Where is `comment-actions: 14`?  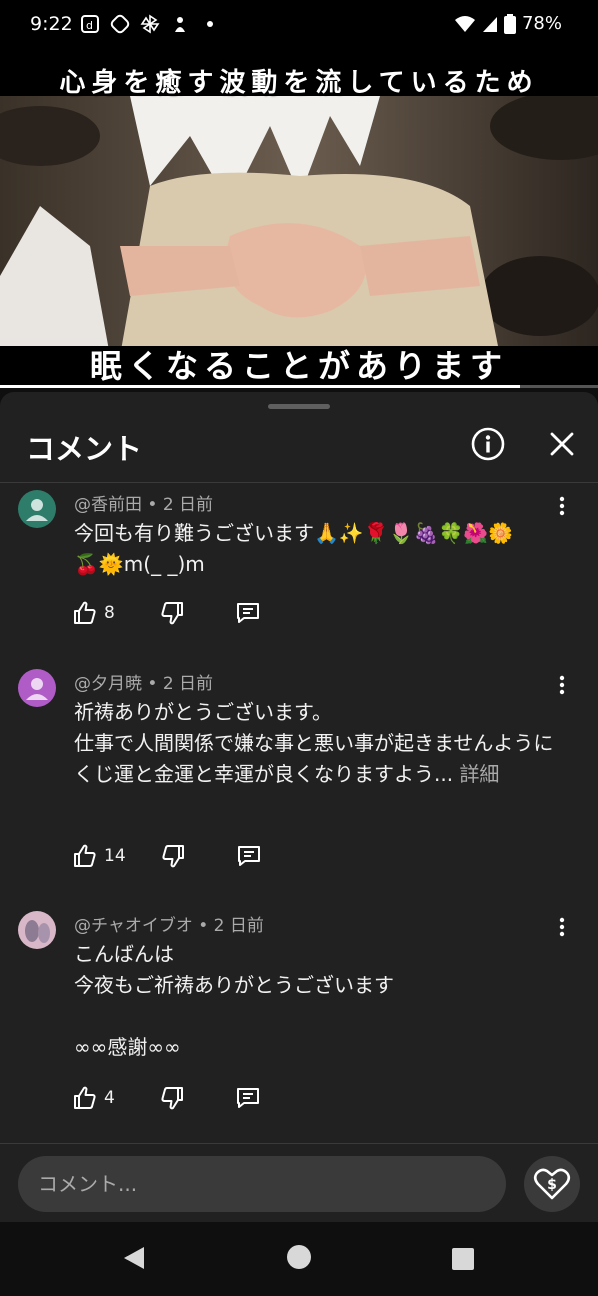
comment-actions: 14 is located at coordinates (167, 856).